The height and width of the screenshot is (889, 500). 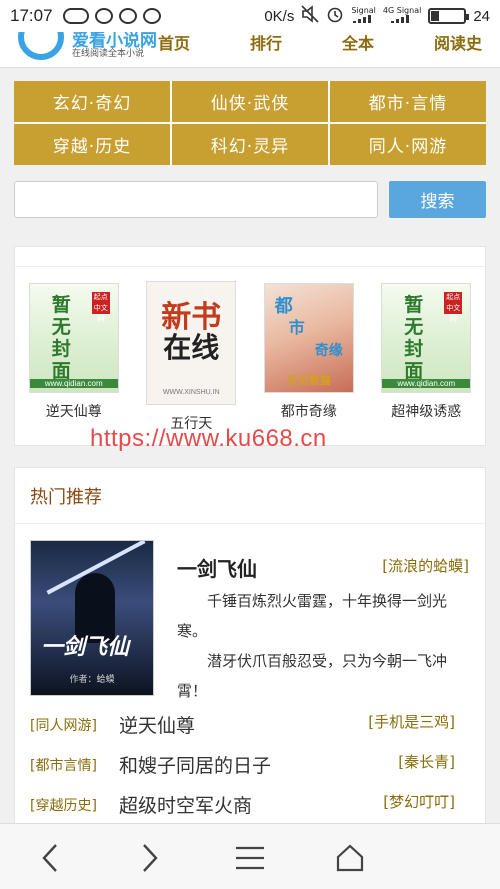 I want to click on watermark-text: https://www.ku668.cn, so click(x=208, y=438).